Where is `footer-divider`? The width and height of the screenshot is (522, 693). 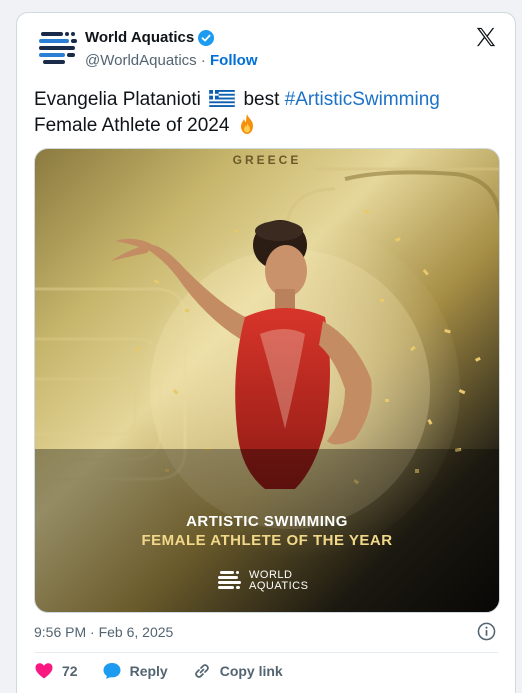
footer-divider is located at coordinates (266, 652).